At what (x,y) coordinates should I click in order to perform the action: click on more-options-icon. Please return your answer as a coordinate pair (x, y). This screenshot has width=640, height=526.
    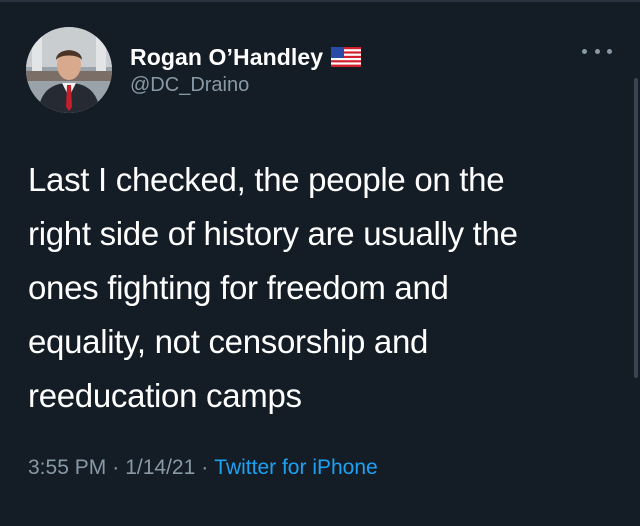
    Looking at the image, I should click on (597, 51).